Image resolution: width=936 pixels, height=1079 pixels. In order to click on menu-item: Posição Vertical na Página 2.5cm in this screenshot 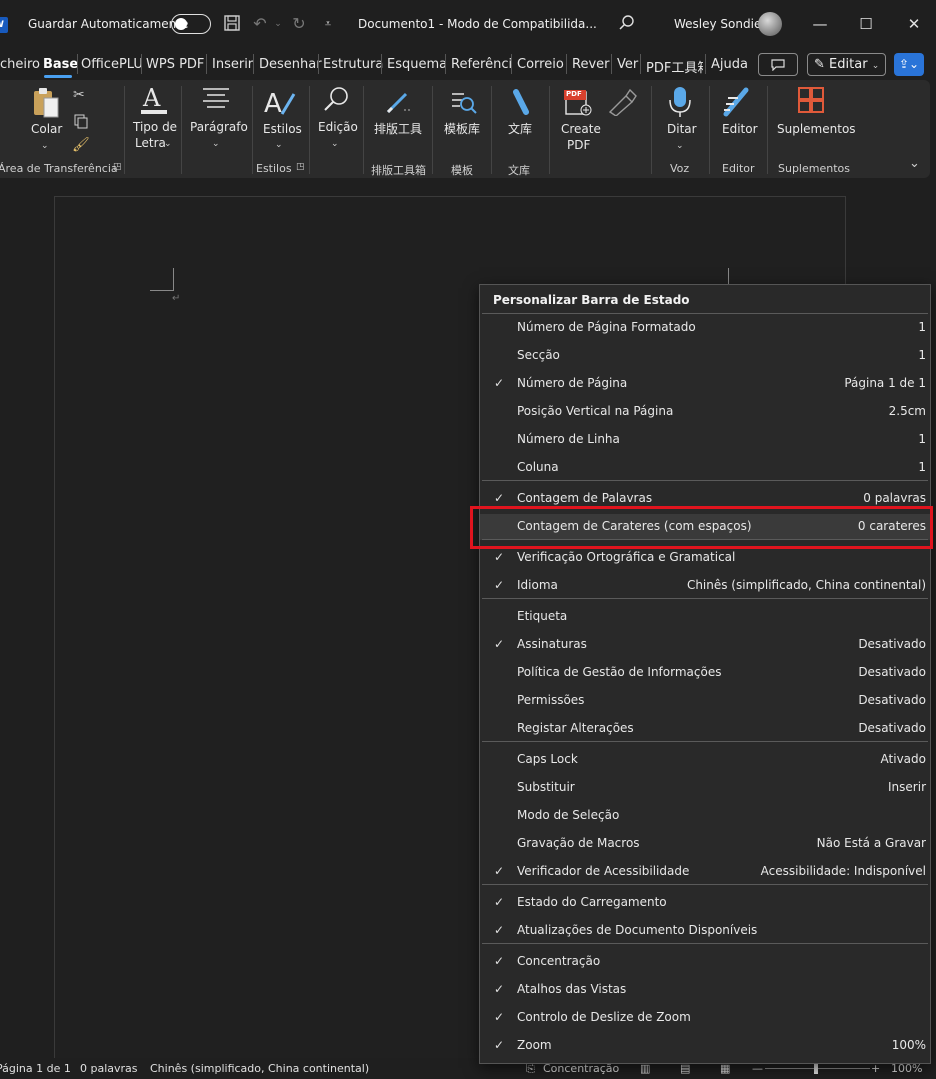, I will do `click(705, 412)`.